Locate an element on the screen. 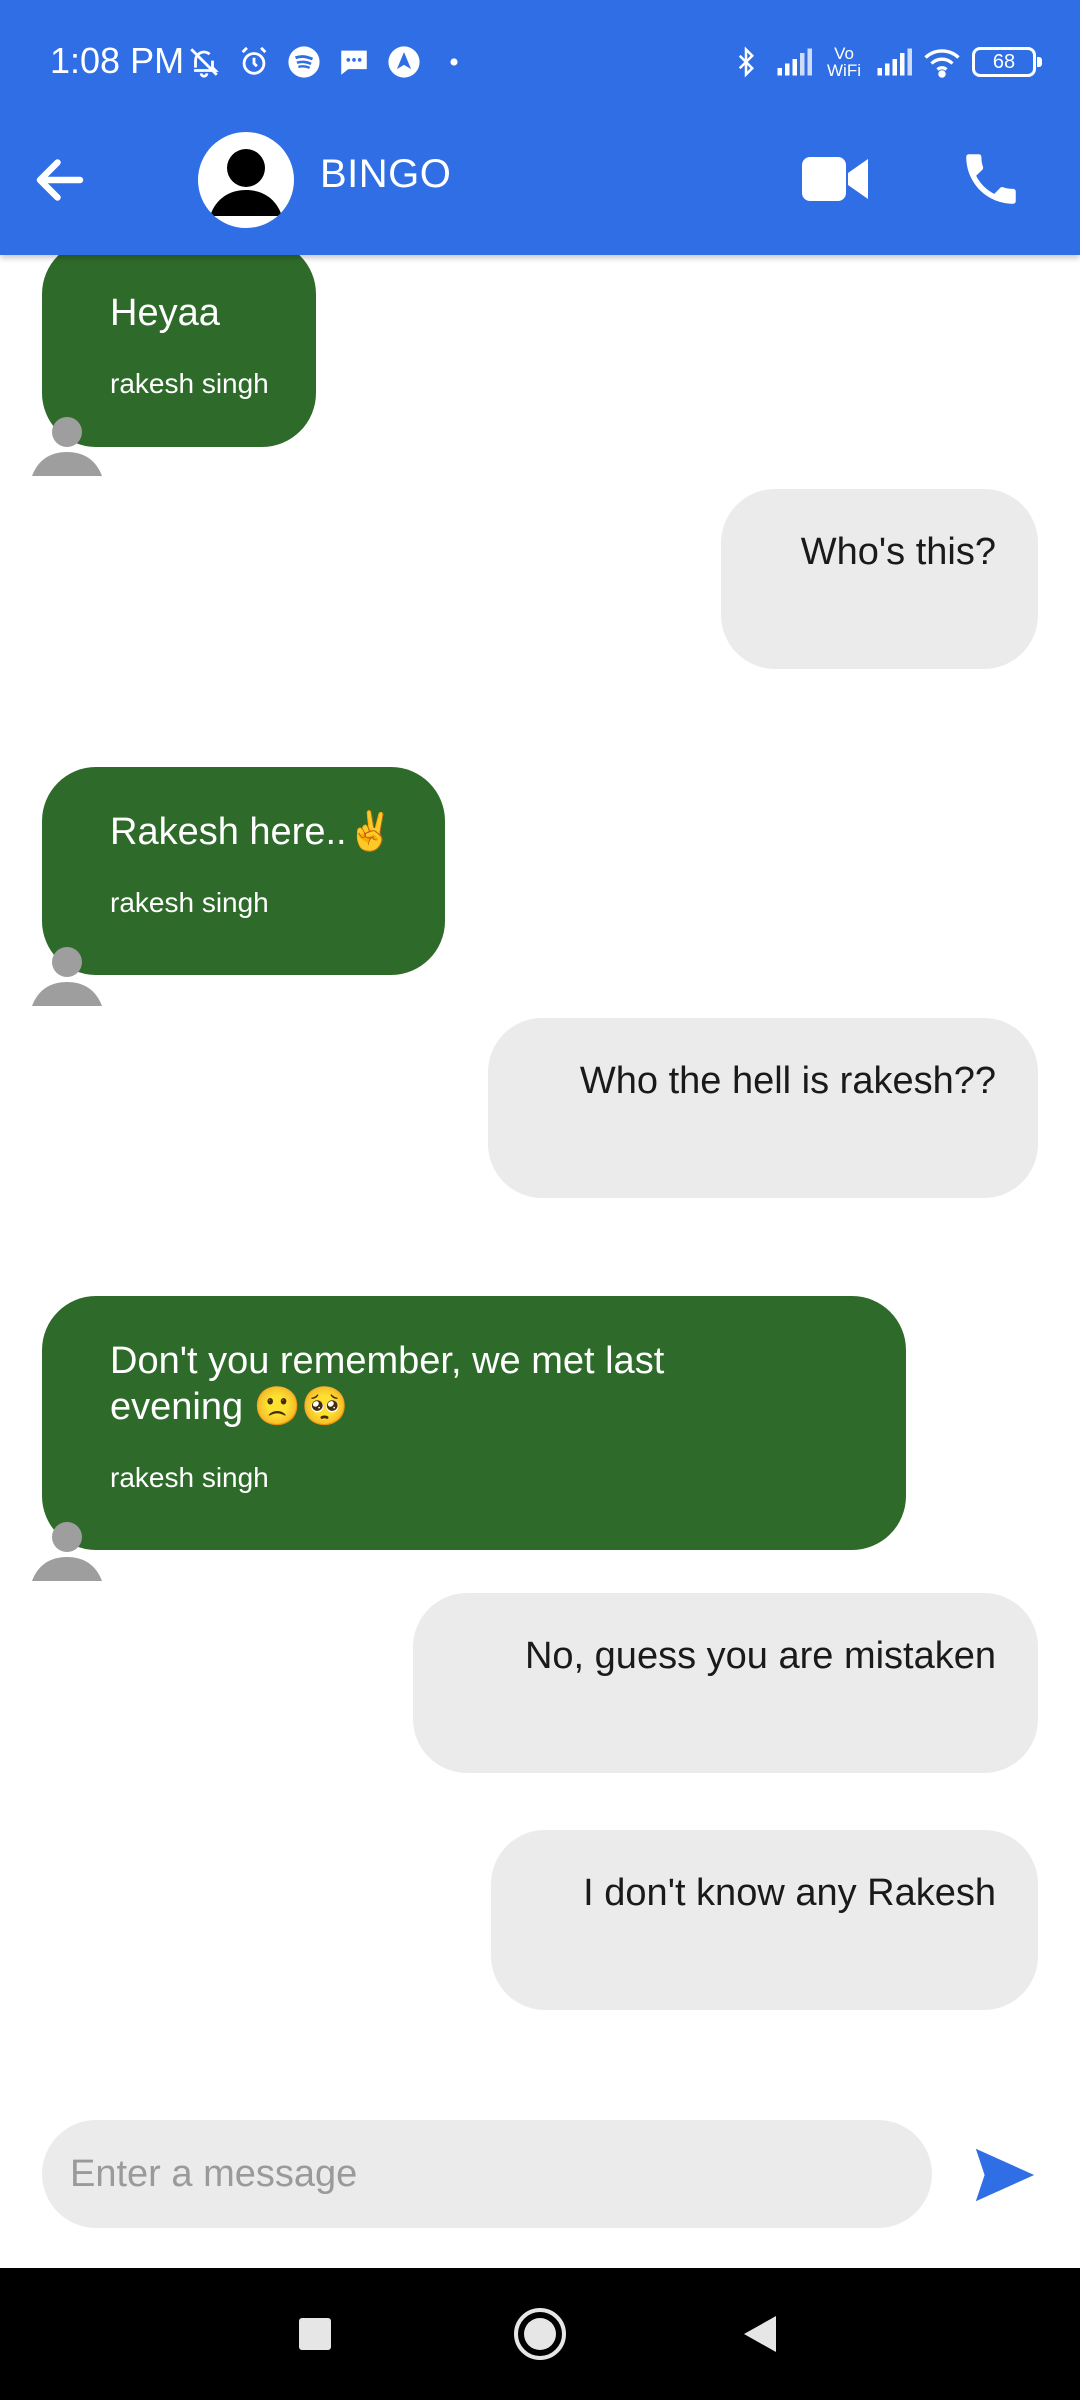  back-triangle-icon is located at coordinates (760, 2334).